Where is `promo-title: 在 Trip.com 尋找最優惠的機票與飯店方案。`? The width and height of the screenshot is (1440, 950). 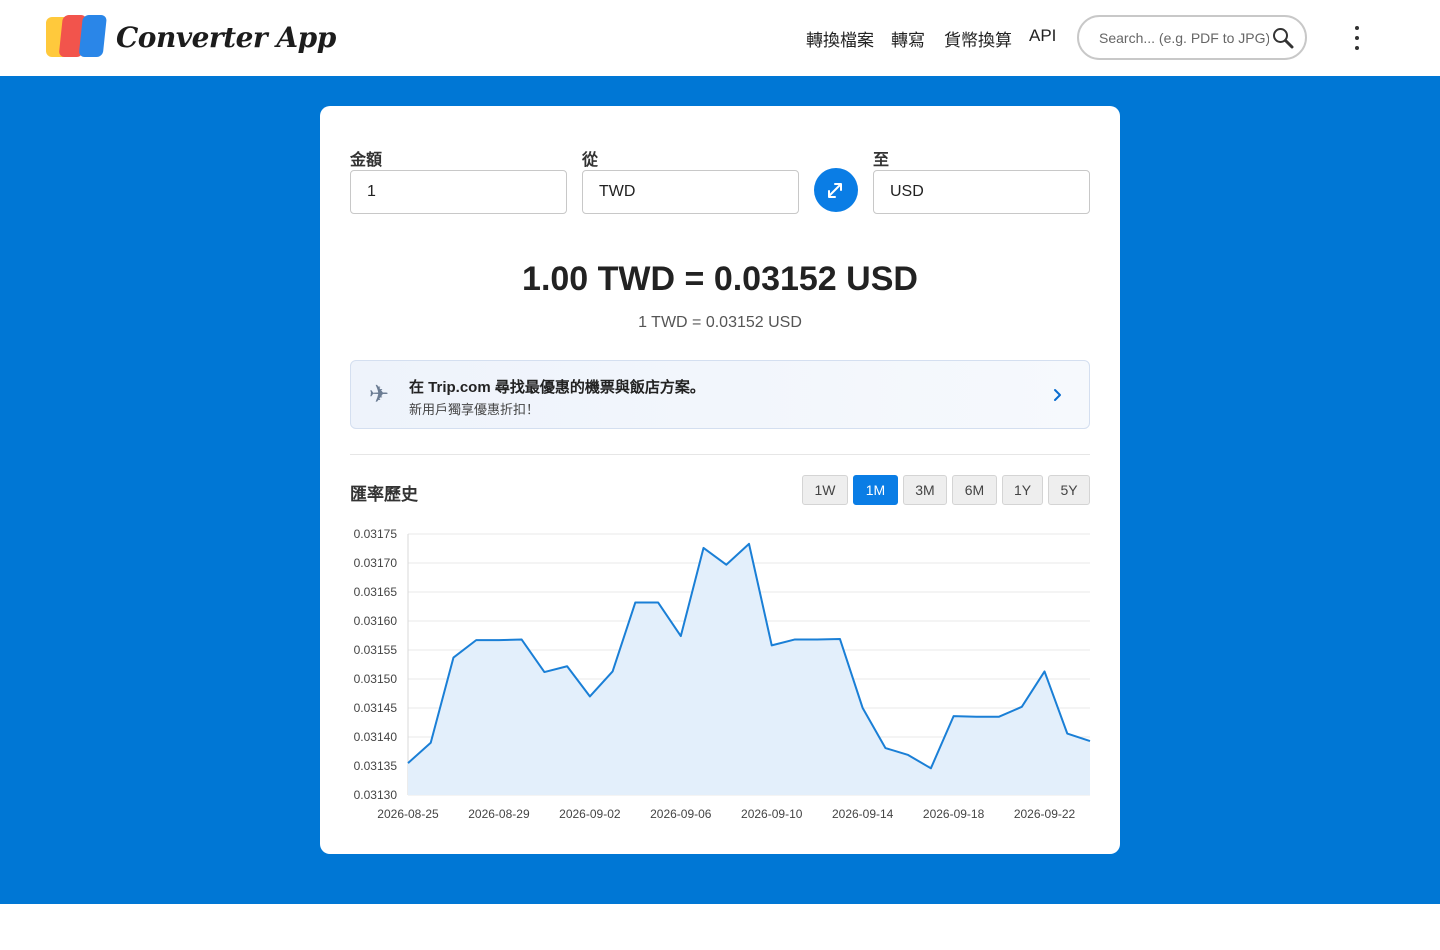
promo-title: 在 Trip.com 尋找最優惠的機票與飯店方案。 is located at coordinates (557, 387).